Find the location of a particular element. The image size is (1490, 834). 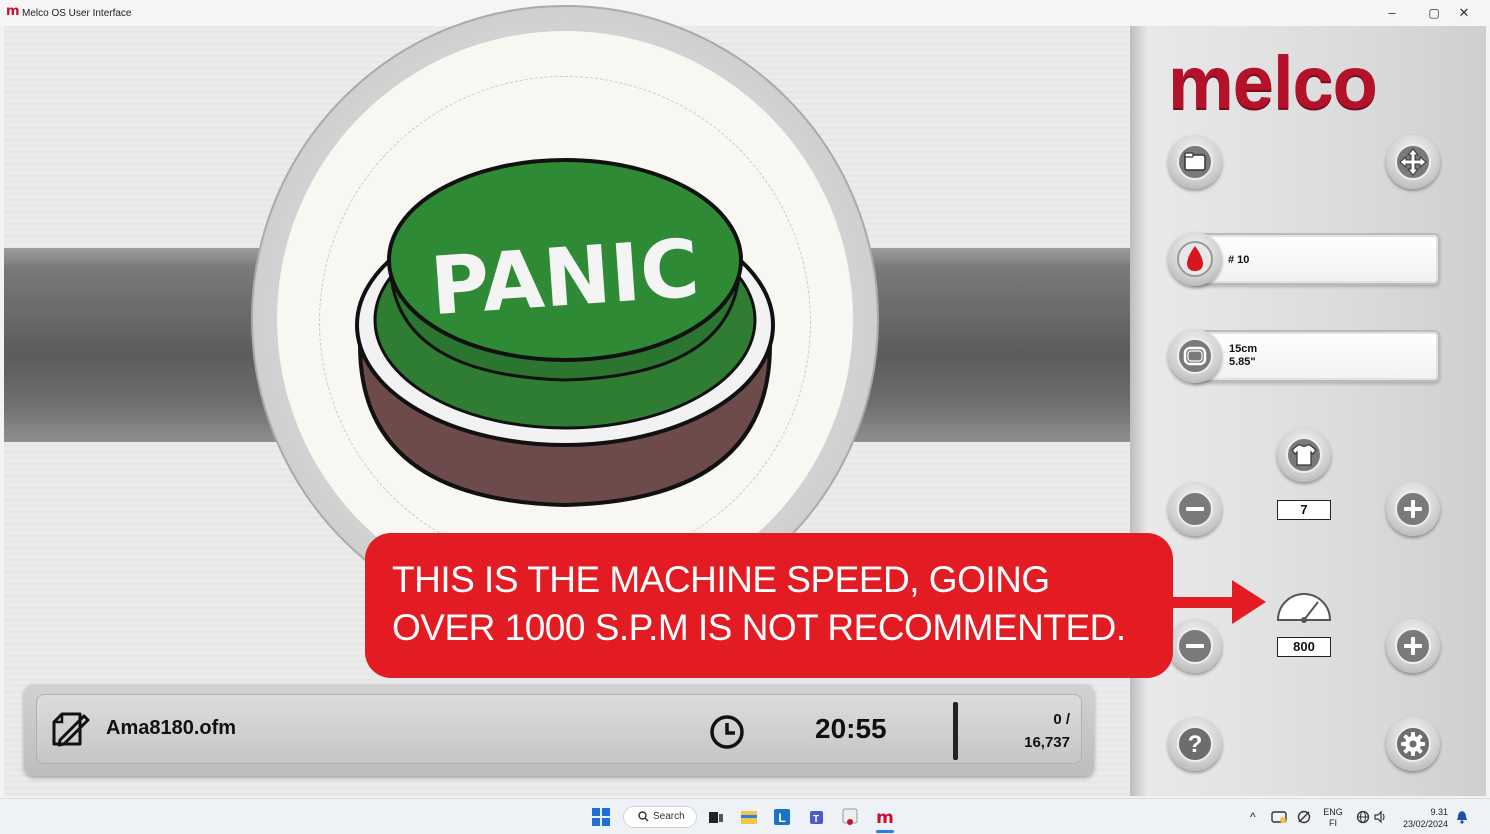

help-button: ? is located at coordinates (1195, 744).